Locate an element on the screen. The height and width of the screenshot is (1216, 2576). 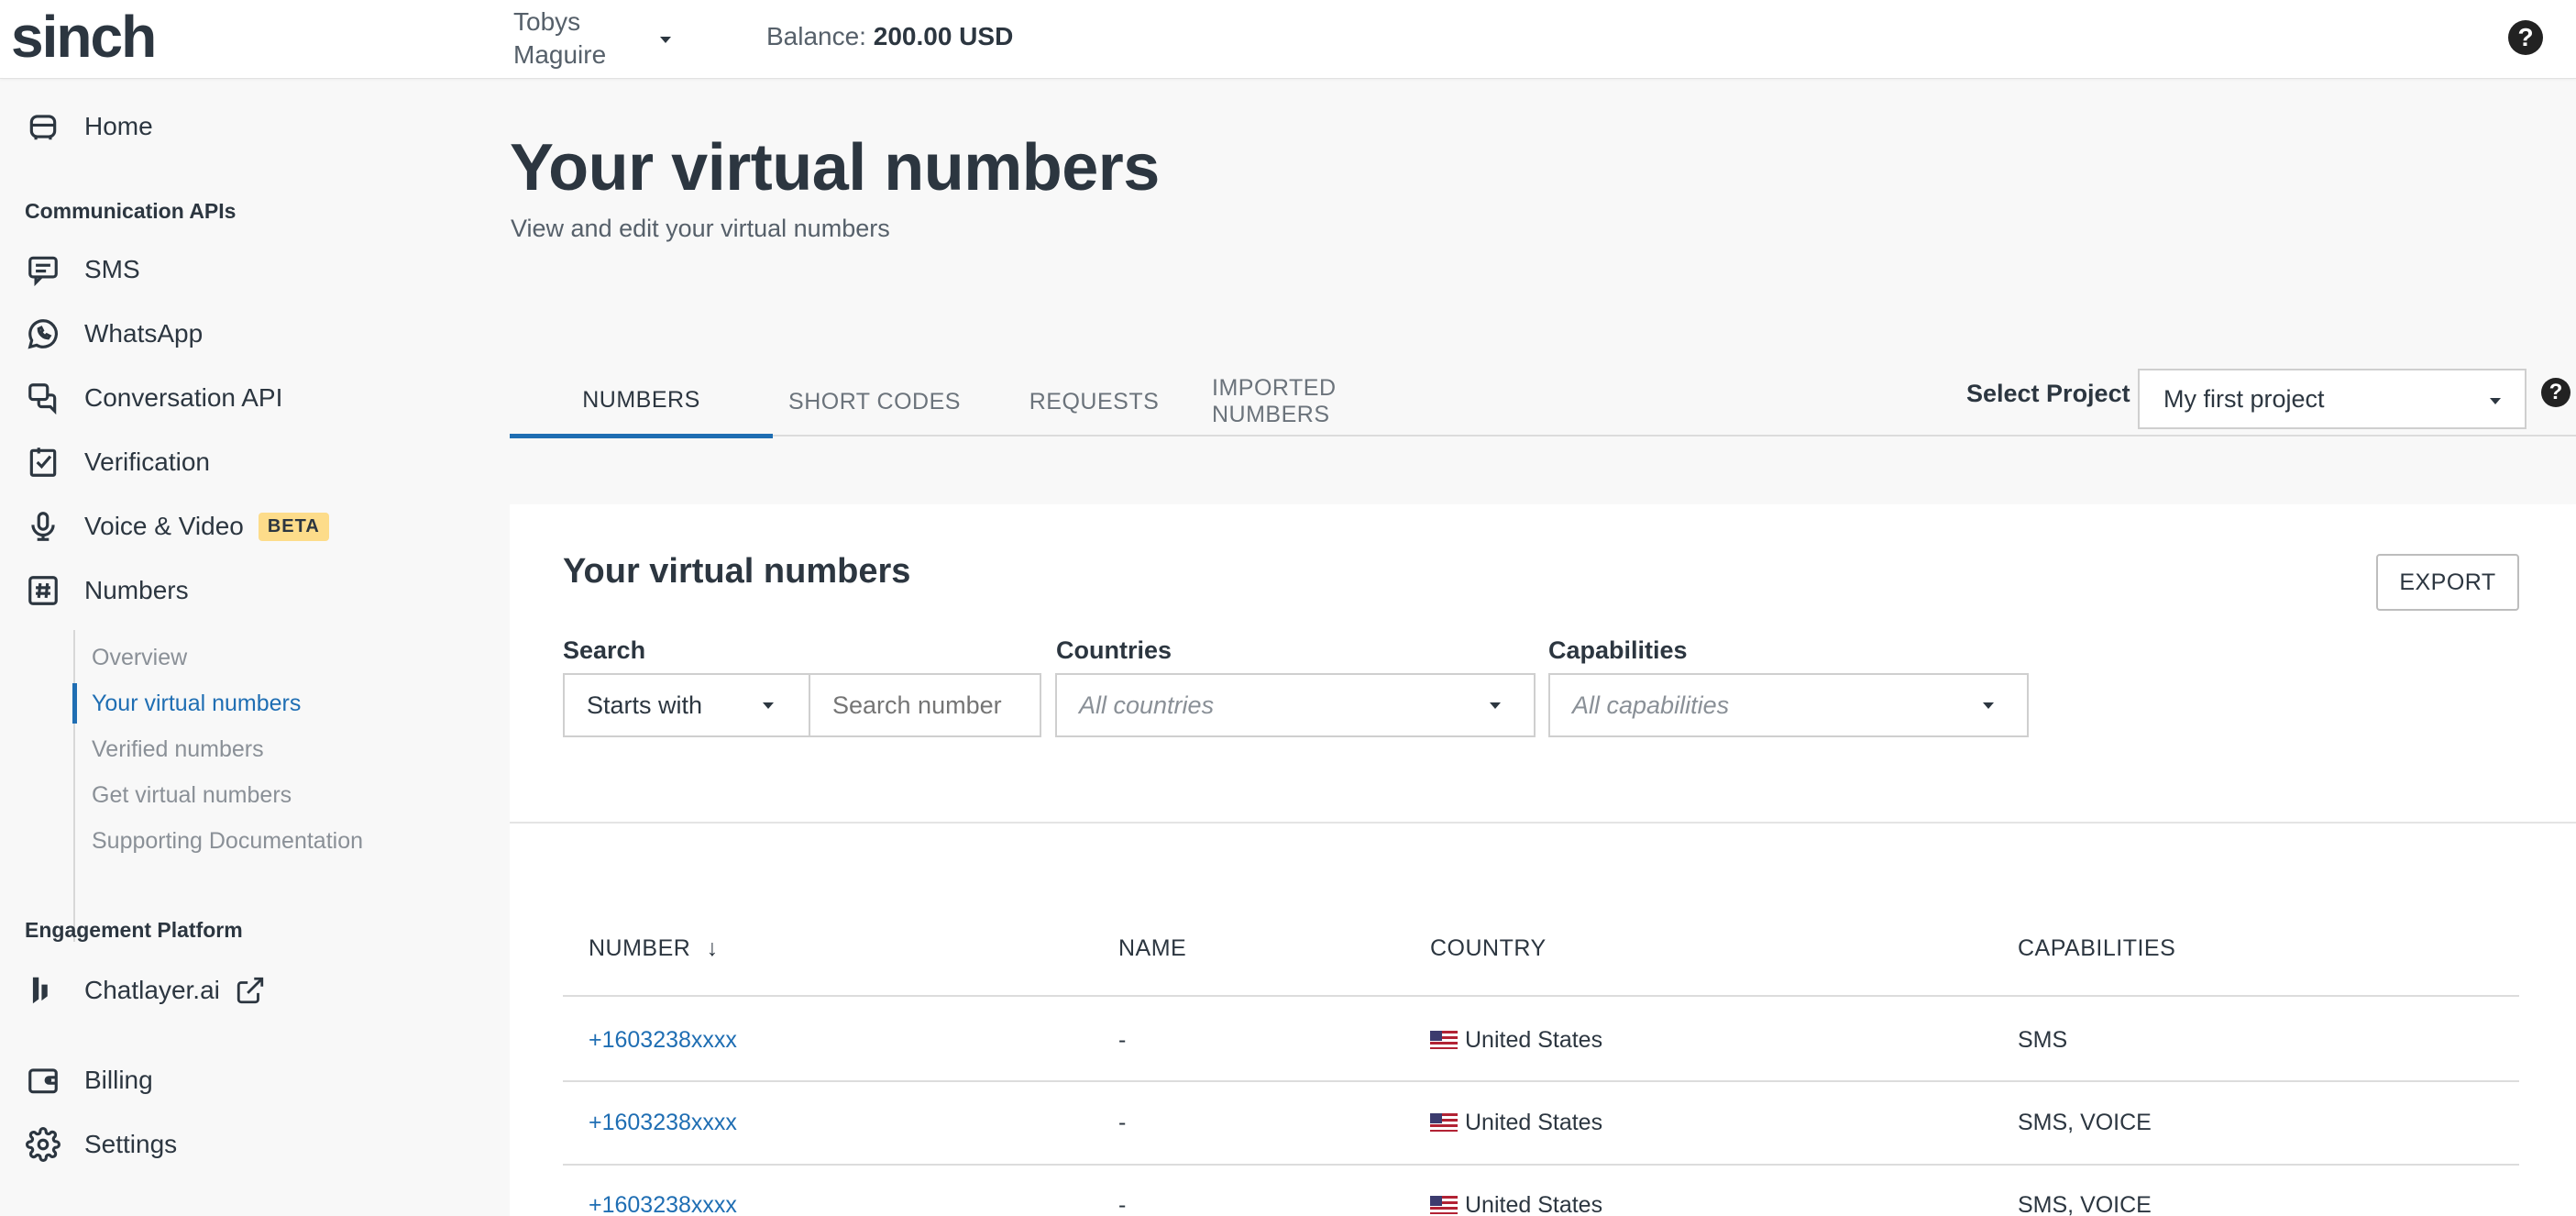
tab-numbers: NUMBERS is located at coordinates (641, 402).